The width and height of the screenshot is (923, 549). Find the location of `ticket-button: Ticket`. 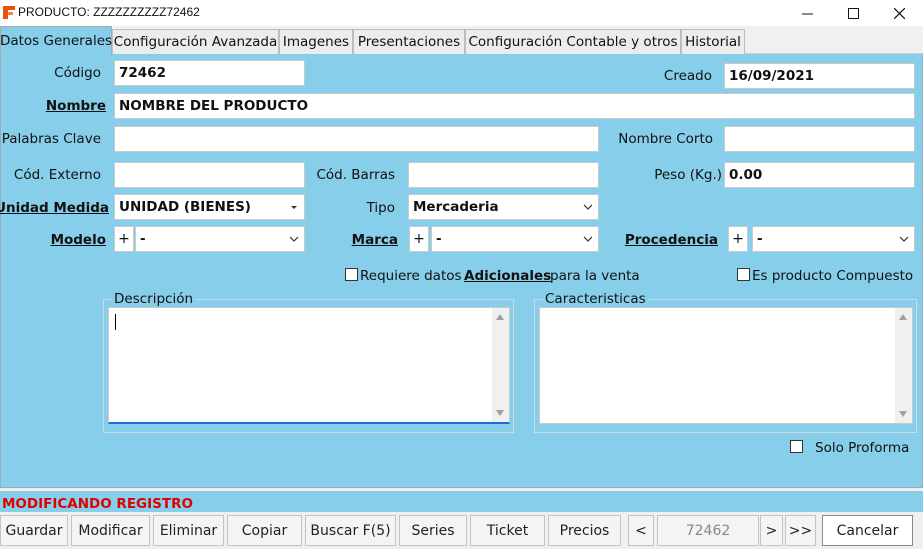

ticket-button: Ticket is located at coordinates (507, 530).